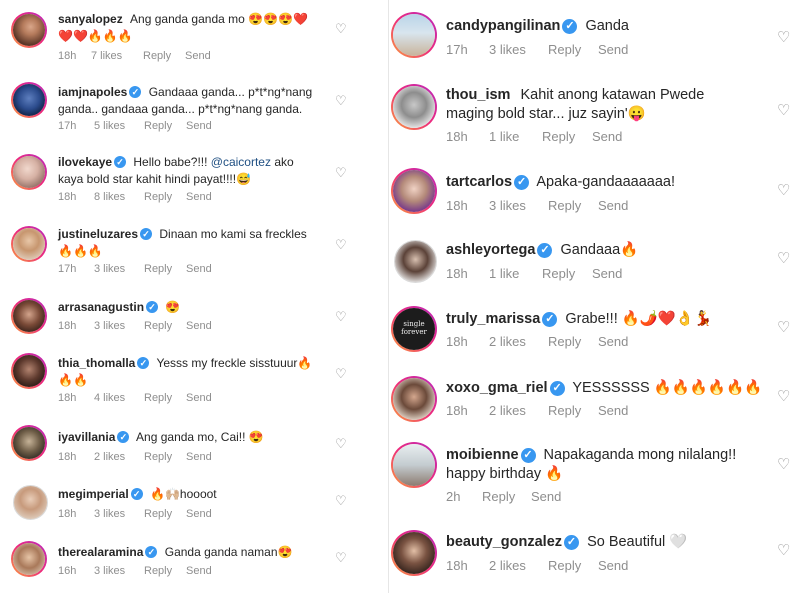 The height and width of the screenshot is (593, 800). Describe the element at coordinates (93, 494) in the screenshot. I see `comment-username: megimperial` at that location.